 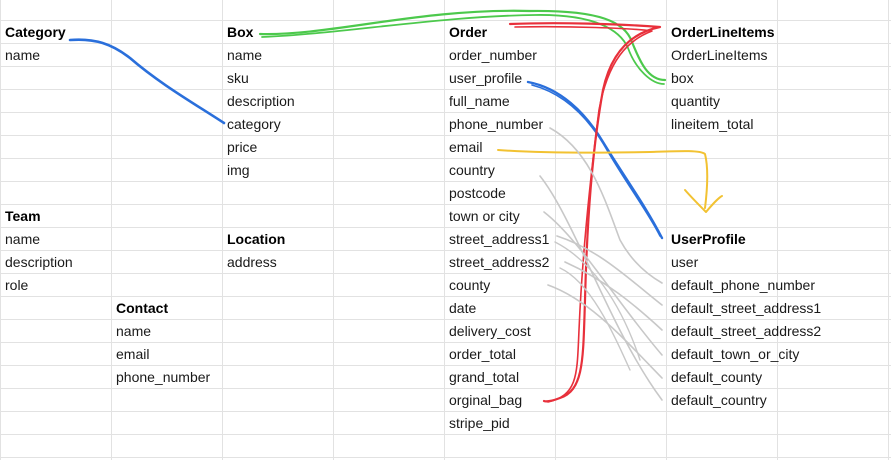 What do you see at coordinates (472, 170) in the screenshot?
I see `order-field-country: country` at bounding box center [472, 170].